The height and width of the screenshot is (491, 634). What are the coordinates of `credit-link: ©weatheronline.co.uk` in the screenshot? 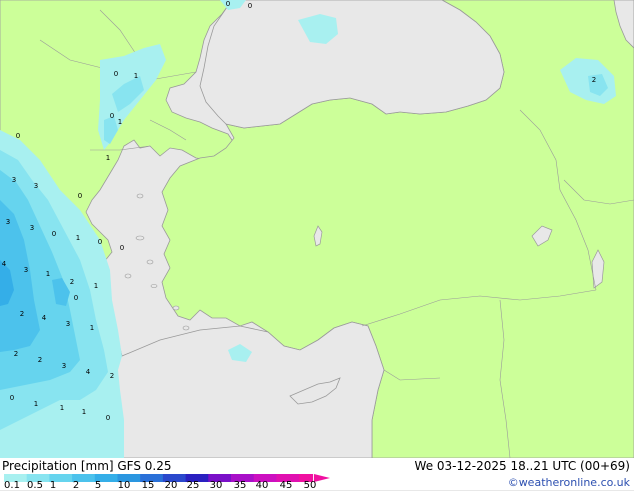 It's located at (569, 482).